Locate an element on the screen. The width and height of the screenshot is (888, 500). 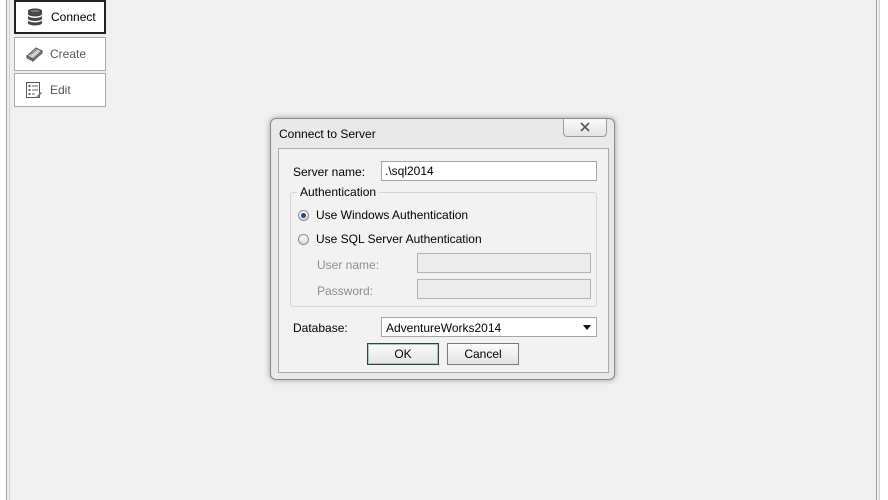
database-select: AdventureWorks2014 is located at coordinates (489, 327).